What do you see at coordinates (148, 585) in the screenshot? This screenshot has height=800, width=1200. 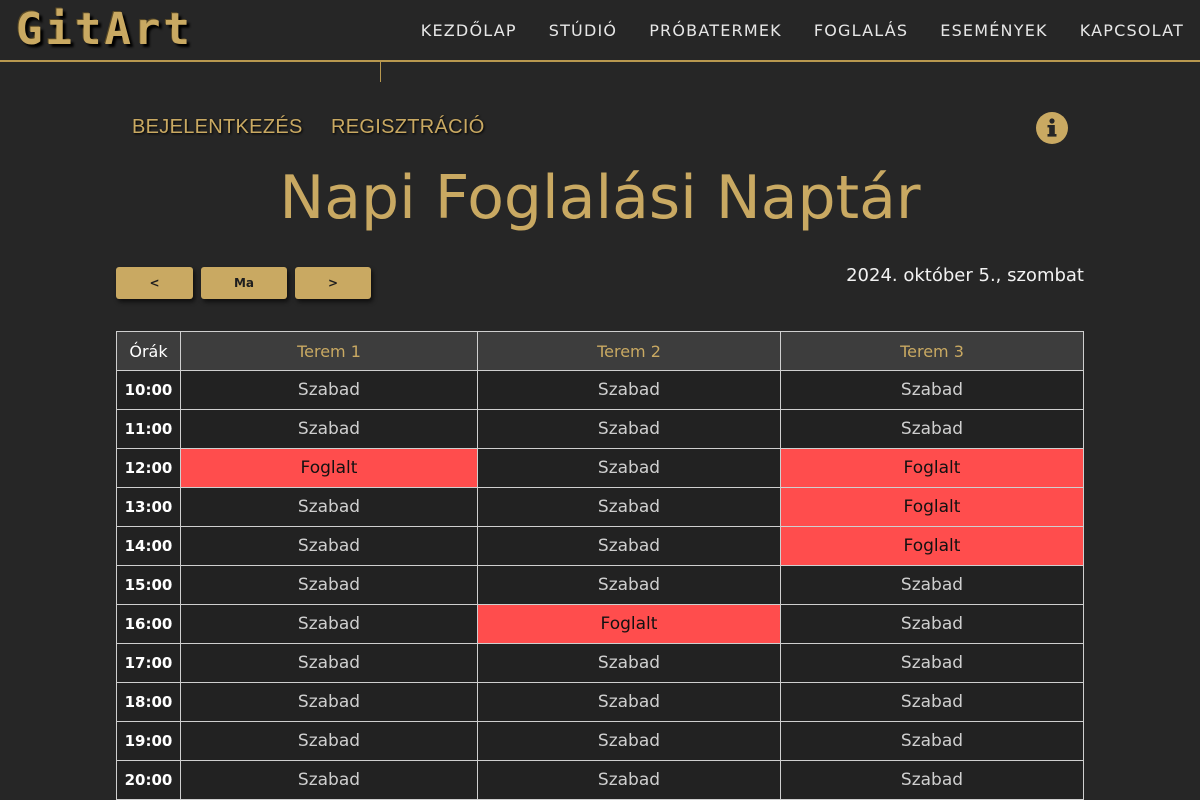 I see `hour-cell: 15:00` at bounding box center [148, 585].